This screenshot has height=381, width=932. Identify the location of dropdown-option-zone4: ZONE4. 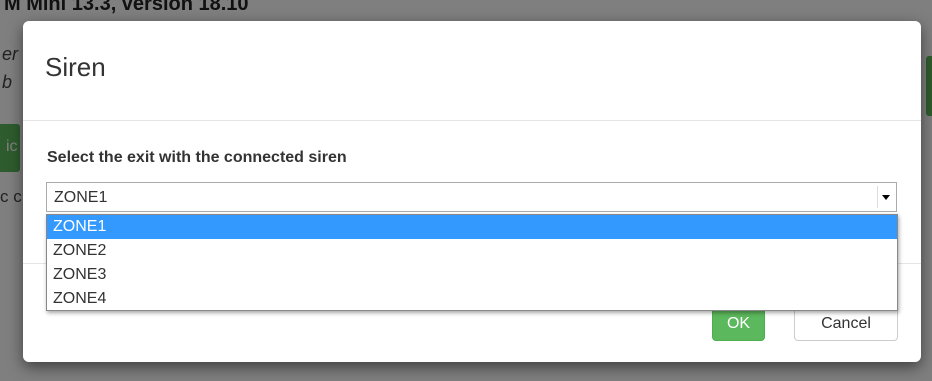
(472, 299).